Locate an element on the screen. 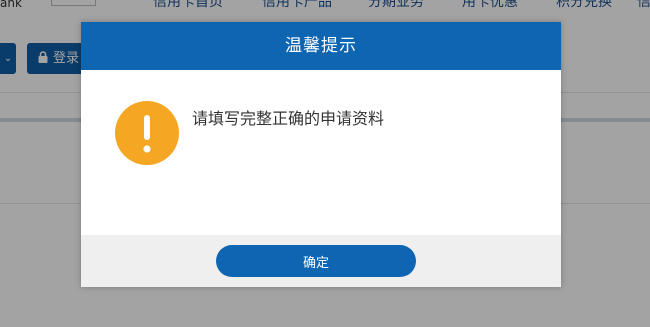  dialog-title: 温馨提示 is located at coordinates (321, 46).